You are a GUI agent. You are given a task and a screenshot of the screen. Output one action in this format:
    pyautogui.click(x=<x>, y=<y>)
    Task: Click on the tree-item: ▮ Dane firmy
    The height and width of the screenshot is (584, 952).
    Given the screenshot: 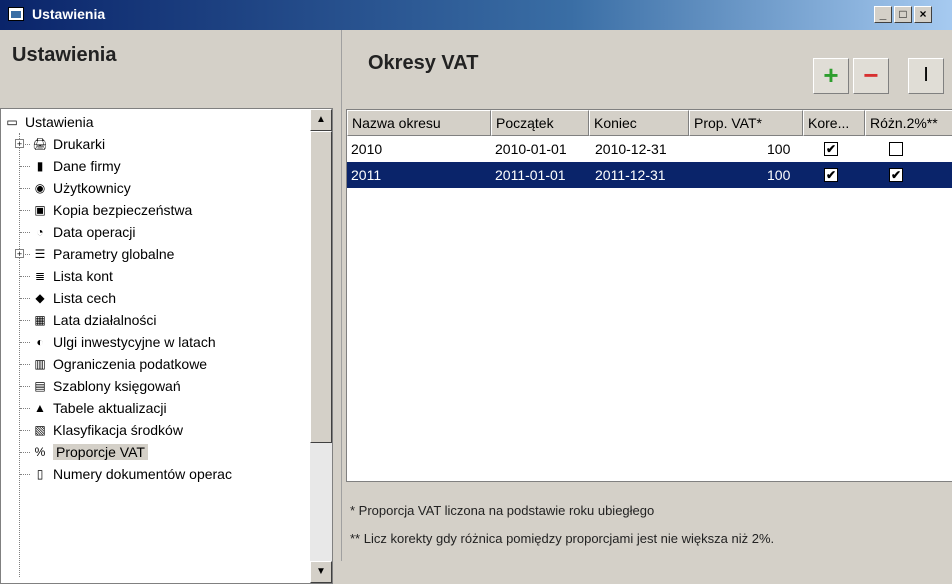 What is the action you would take?
    pyautogui.click(x=76, y=166)
    